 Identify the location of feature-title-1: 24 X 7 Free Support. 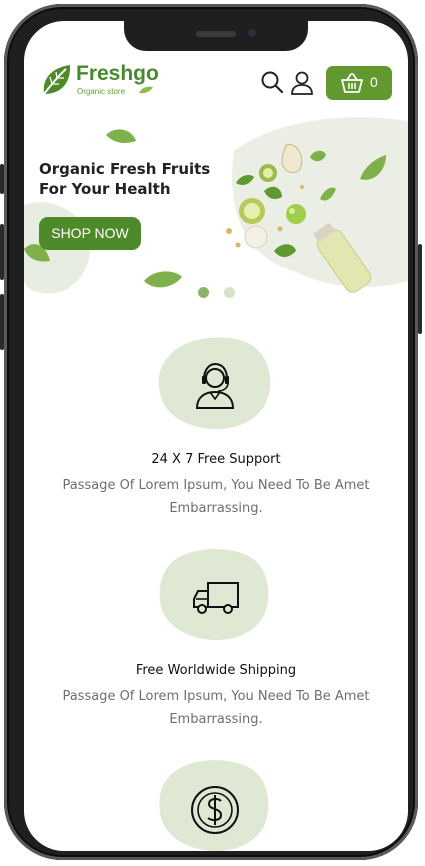
(216, 459).